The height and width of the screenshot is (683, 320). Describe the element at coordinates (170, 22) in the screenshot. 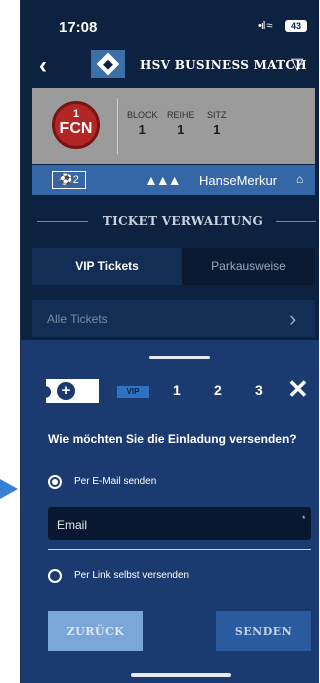

I see `status-bar: 17:08 •ıl ≈ 43` at that location.